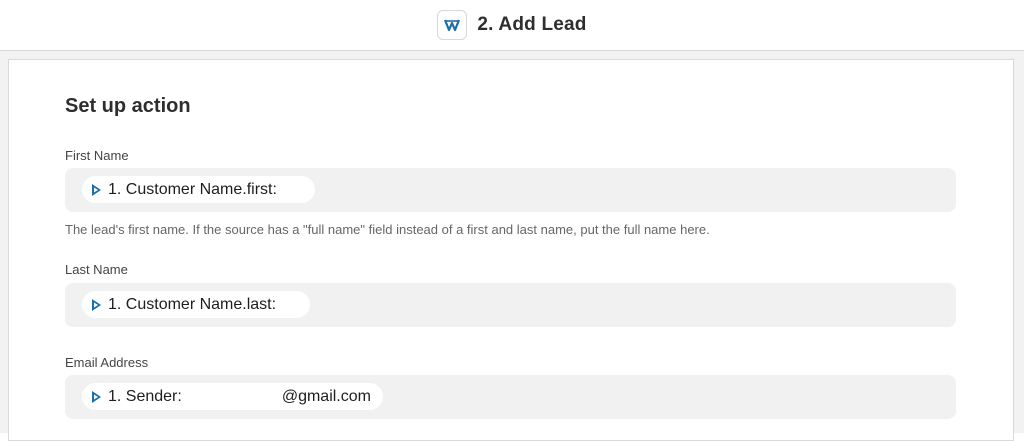 This screenshot has height=441, width=1024. What do you see at coordinates (145, 396) in the screenshot?
I see `email-address-token-text: 1. Sender:` at bounding box center [145, 396].